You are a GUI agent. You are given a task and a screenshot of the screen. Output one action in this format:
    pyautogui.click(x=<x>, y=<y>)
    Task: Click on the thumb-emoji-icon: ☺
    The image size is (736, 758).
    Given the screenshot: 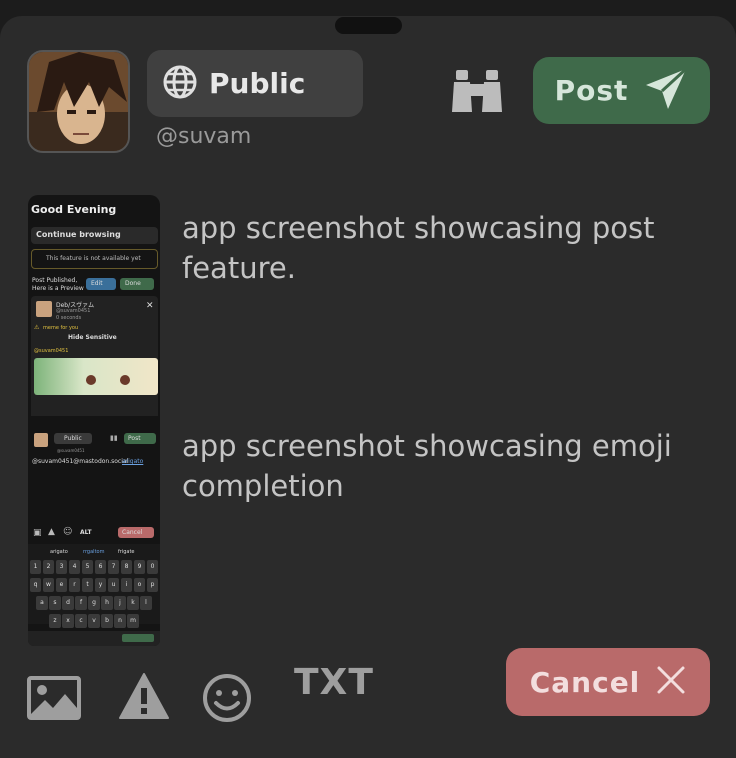 What is the action you would take?
    pyautogui.click(x=68, y=532)
    